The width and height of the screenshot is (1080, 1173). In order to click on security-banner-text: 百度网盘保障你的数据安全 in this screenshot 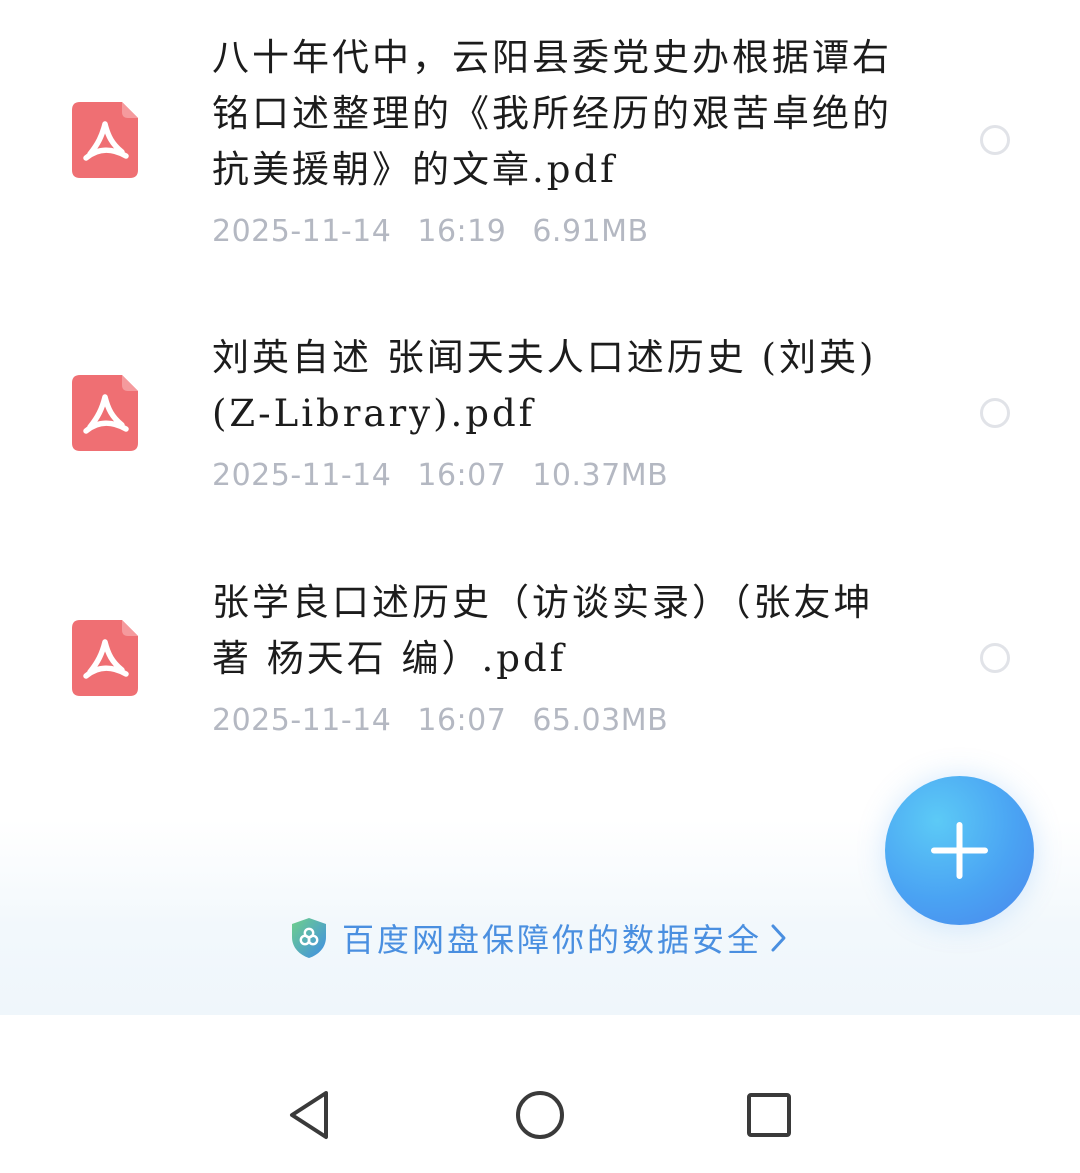, I will do `click(551, 940)`.